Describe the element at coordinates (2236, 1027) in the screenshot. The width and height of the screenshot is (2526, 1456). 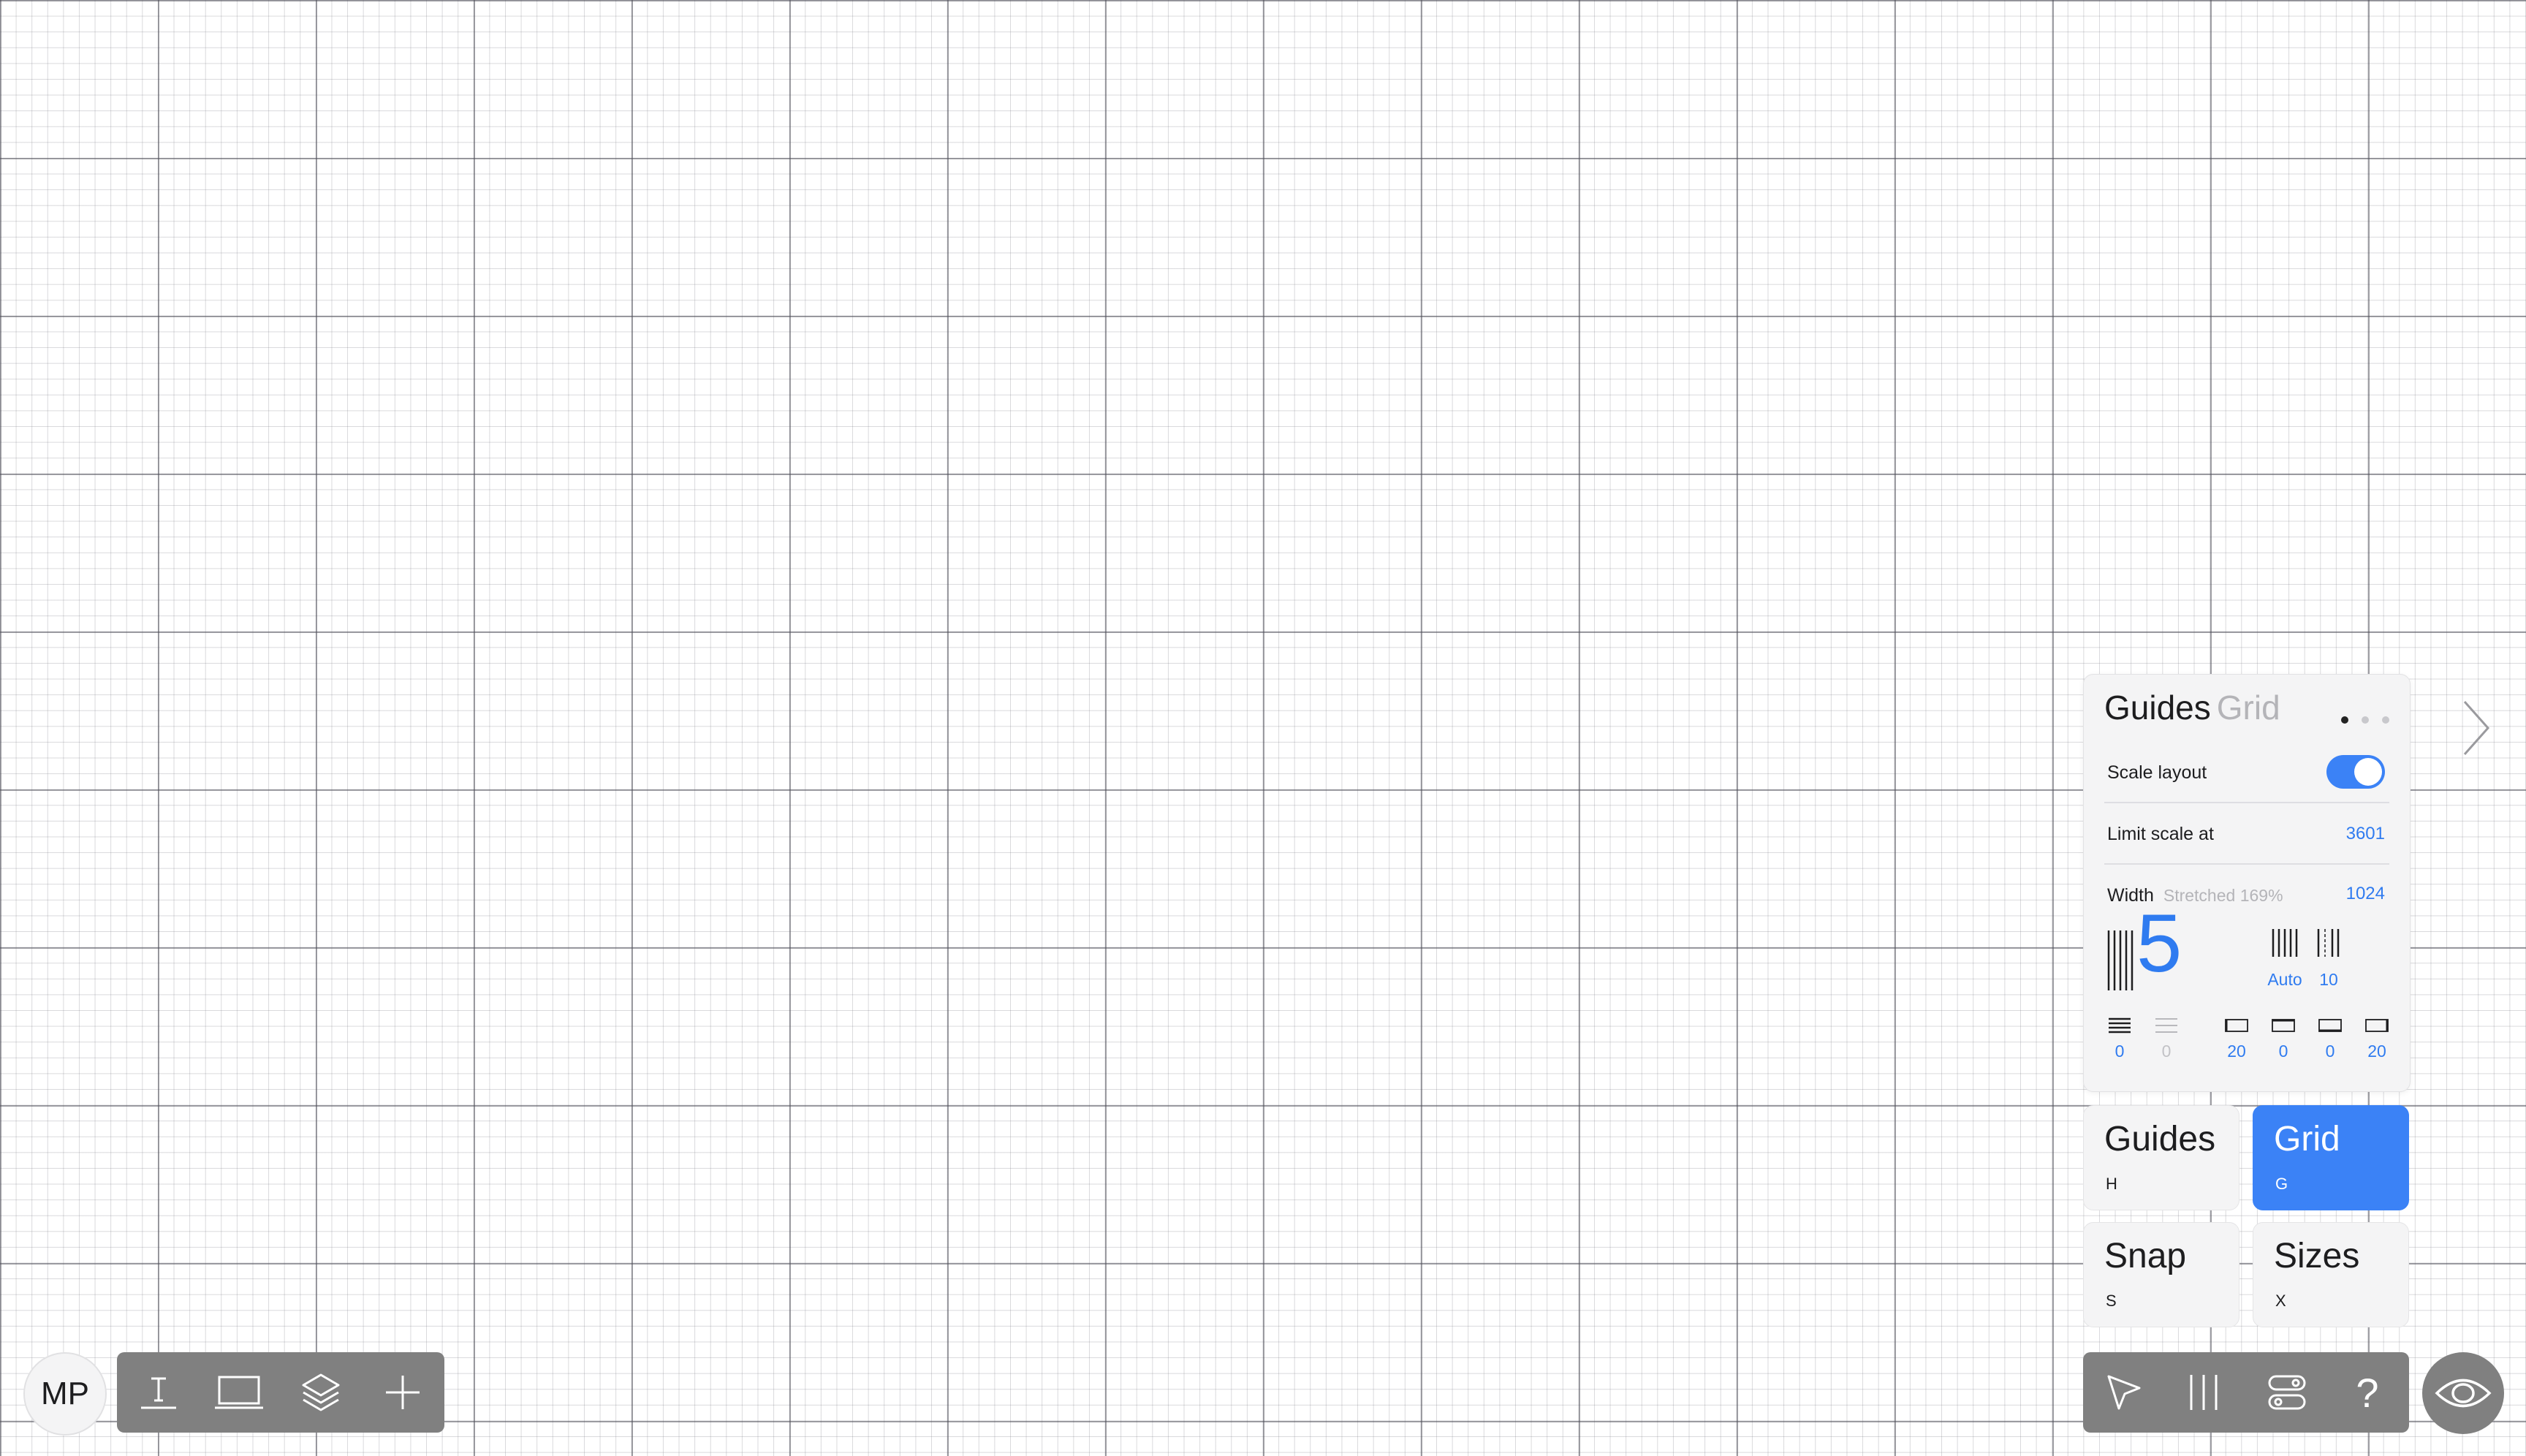
I see `margin-left-icon` at that location.